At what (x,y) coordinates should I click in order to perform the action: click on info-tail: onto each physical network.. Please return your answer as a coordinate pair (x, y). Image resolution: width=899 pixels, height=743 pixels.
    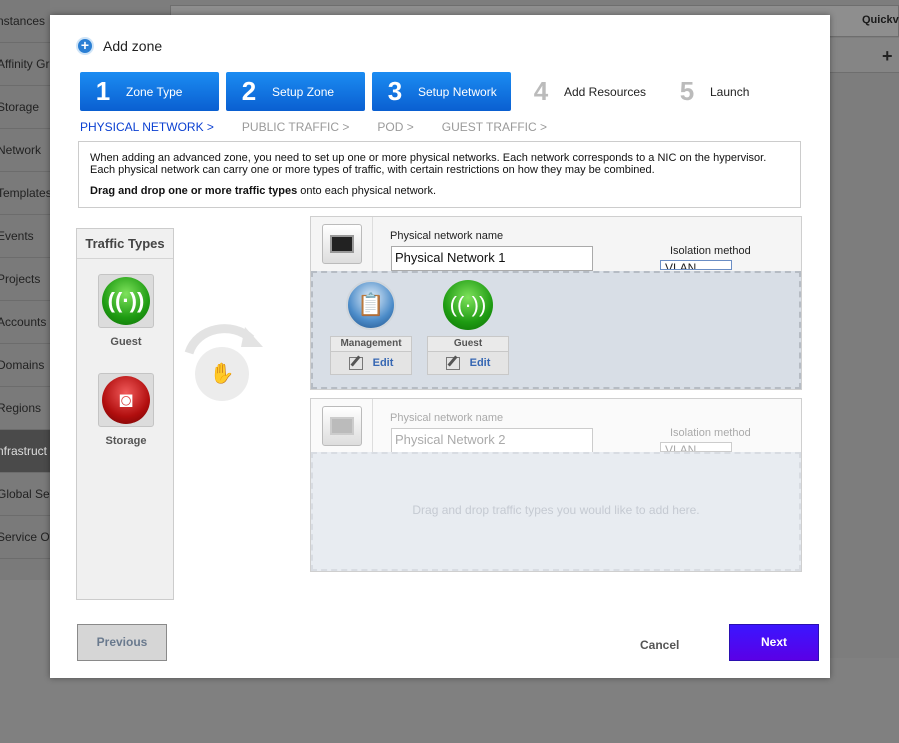
    Looking at the image, I should click on (367, 191).